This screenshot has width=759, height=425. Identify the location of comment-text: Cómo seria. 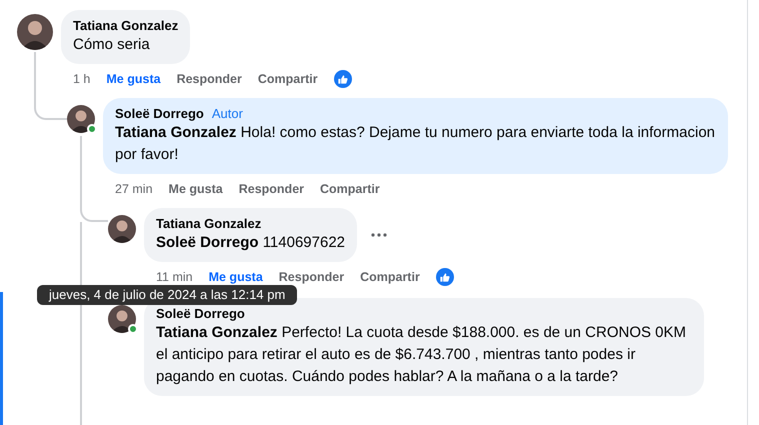
(112, 45).